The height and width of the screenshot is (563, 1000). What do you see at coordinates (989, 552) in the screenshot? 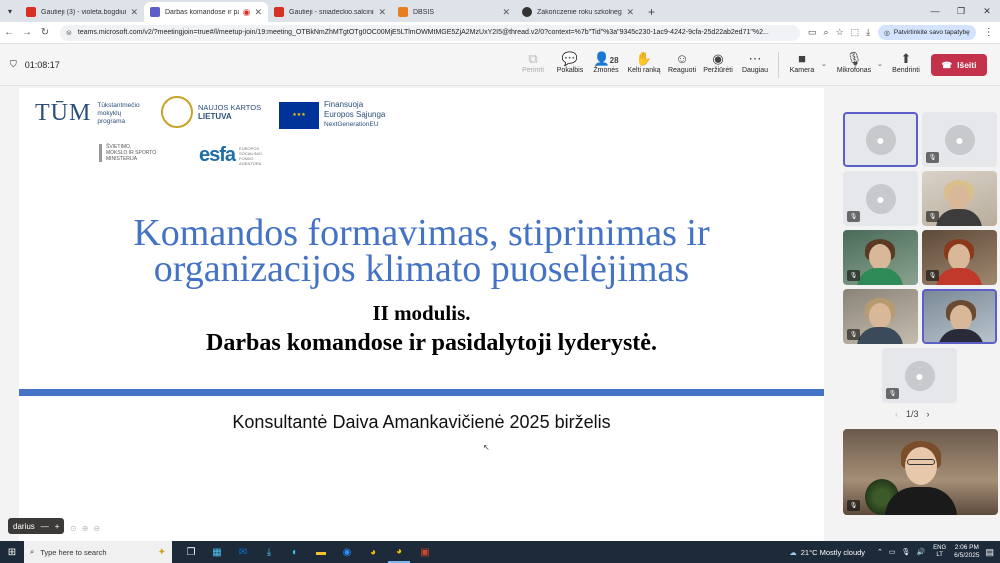
I see `notifications-icon: ▤` at bounding box center [989, 552].